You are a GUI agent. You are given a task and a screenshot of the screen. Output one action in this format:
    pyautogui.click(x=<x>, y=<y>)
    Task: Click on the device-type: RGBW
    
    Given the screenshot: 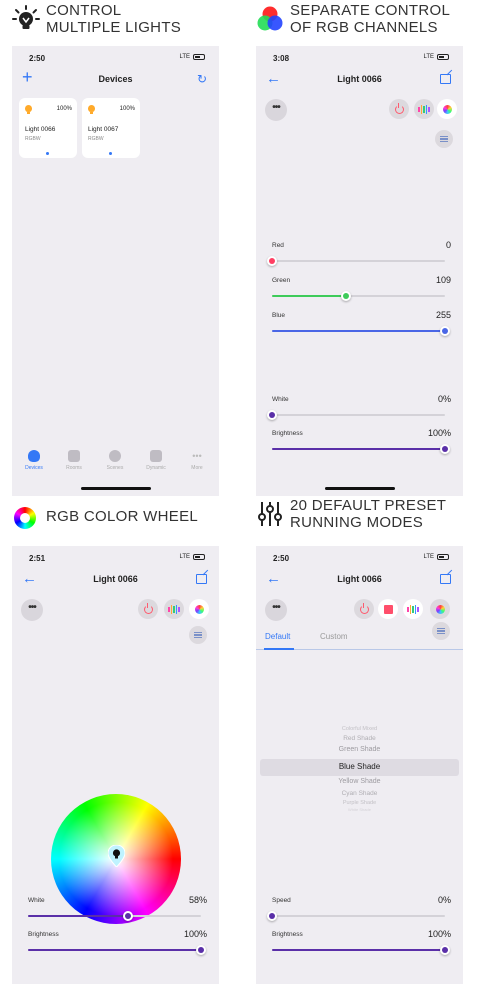 What is the action you would take?
    pyautogui.click(x=96, y=139)
    